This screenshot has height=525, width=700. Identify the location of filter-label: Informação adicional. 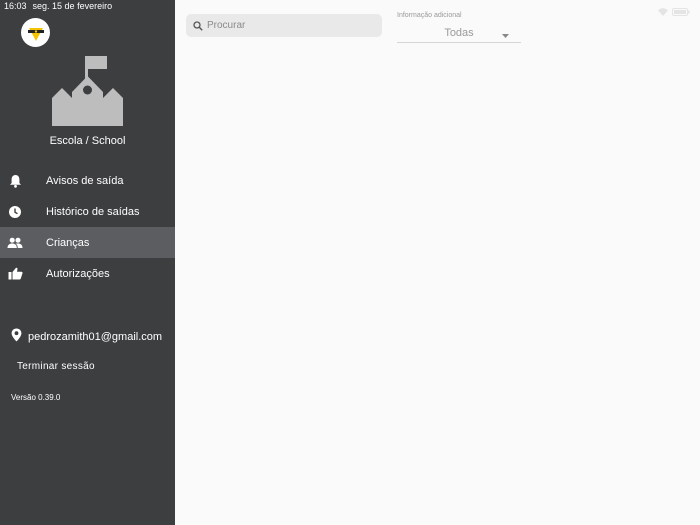
(429, 15).